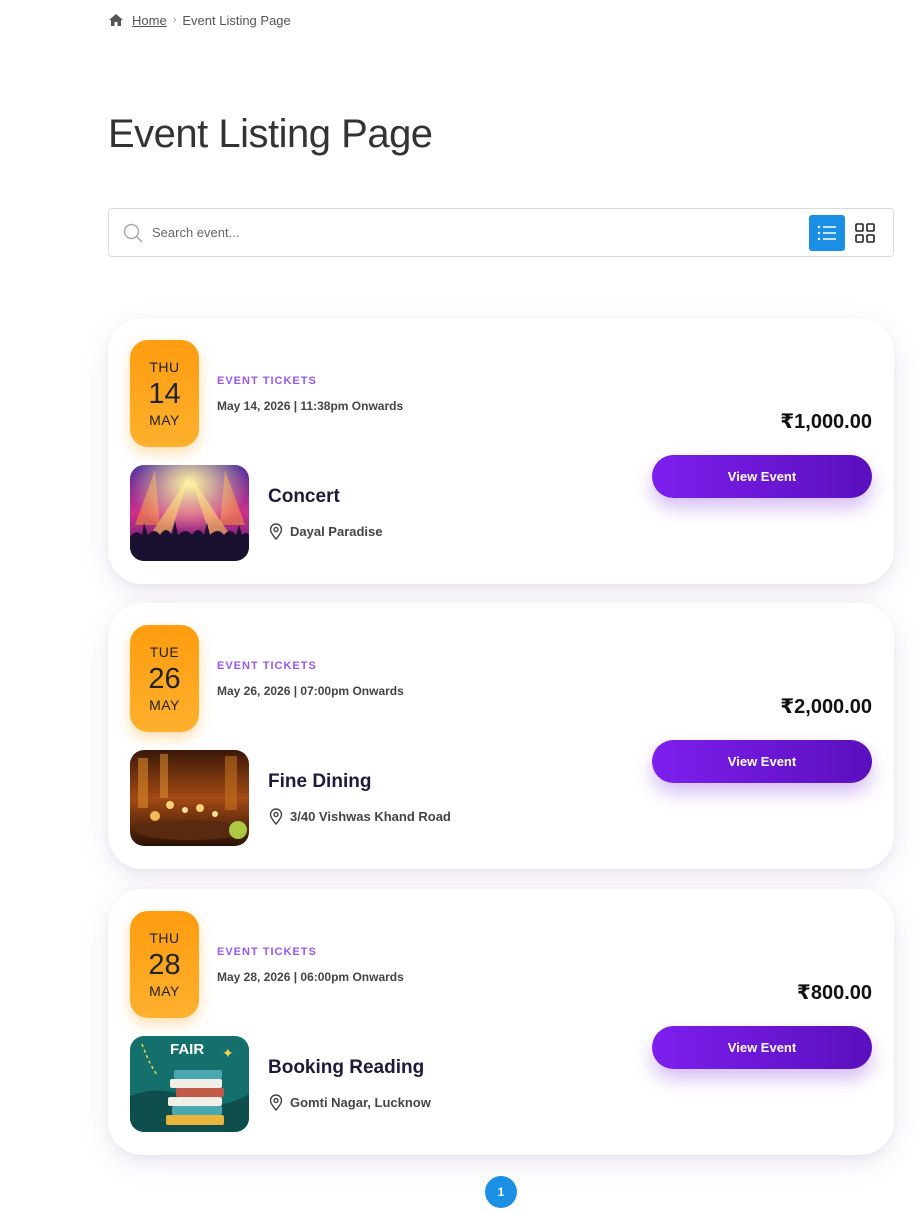 The height and width of the screenshot is (1214, 919). Describe the element at coordinates (174, 20) in the screenshot. I see `chevron-right-icon: ›` at that location.